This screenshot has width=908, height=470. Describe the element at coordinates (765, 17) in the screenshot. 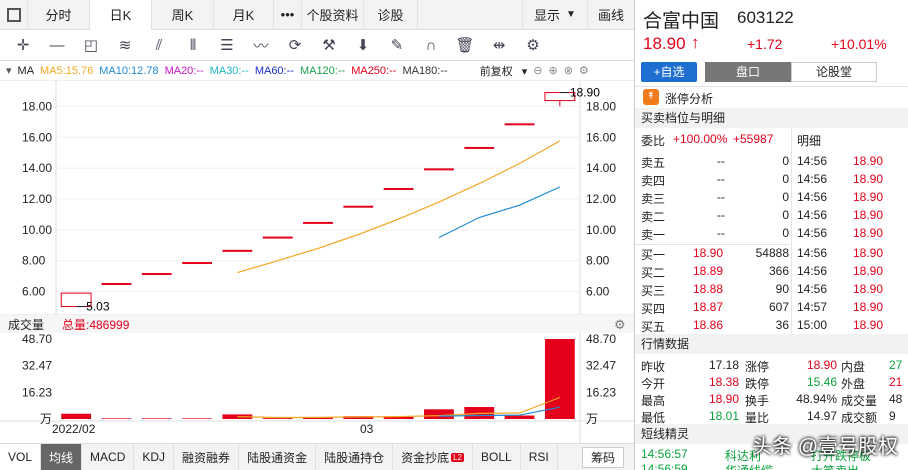

I see `stock-code: 603122` at that location.